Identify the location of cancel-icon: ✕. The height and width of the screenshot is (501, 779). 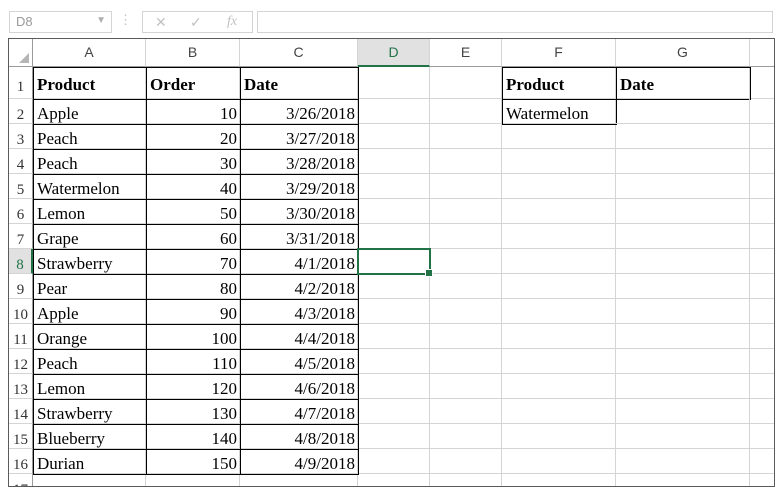
(161, 22).